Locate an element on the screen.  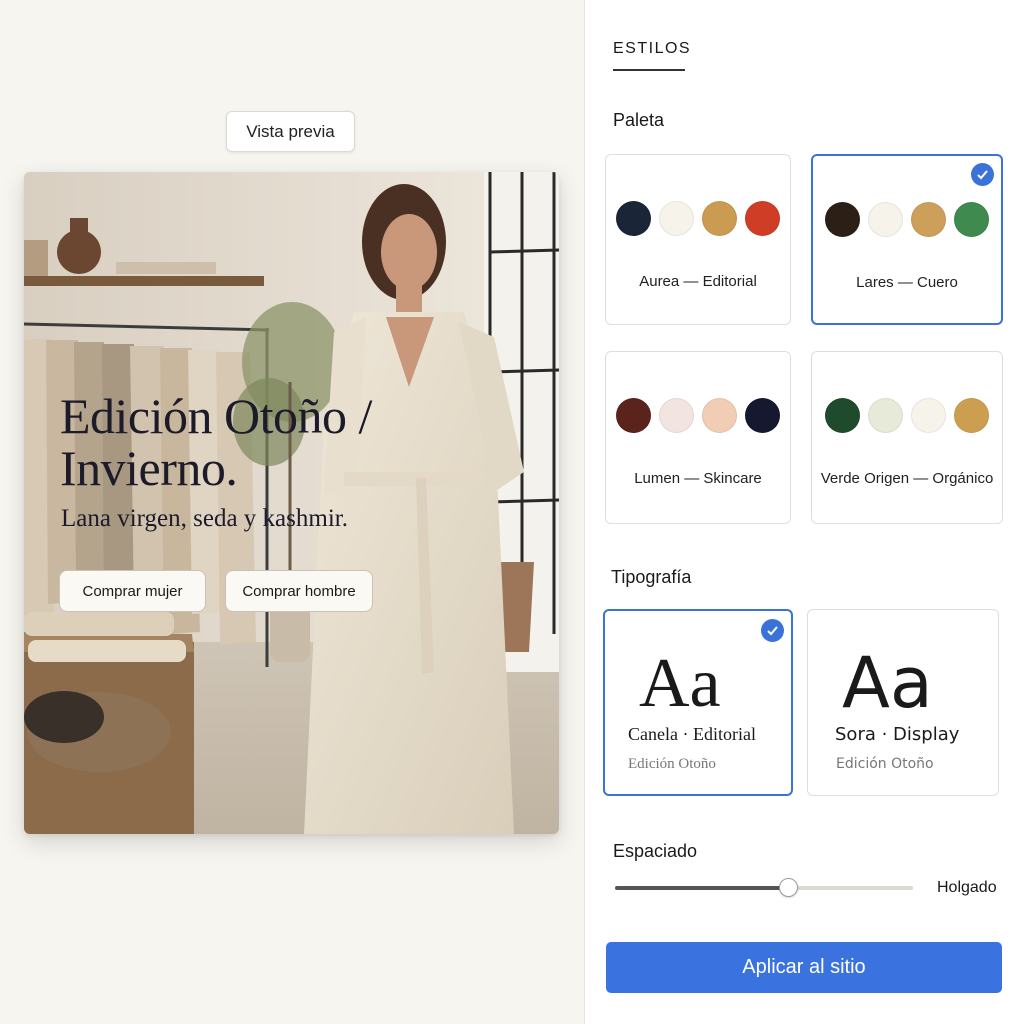
typeface-card-canela: Aa Canela · Editorial Edición Otoño is located at coordinates (698, 702).